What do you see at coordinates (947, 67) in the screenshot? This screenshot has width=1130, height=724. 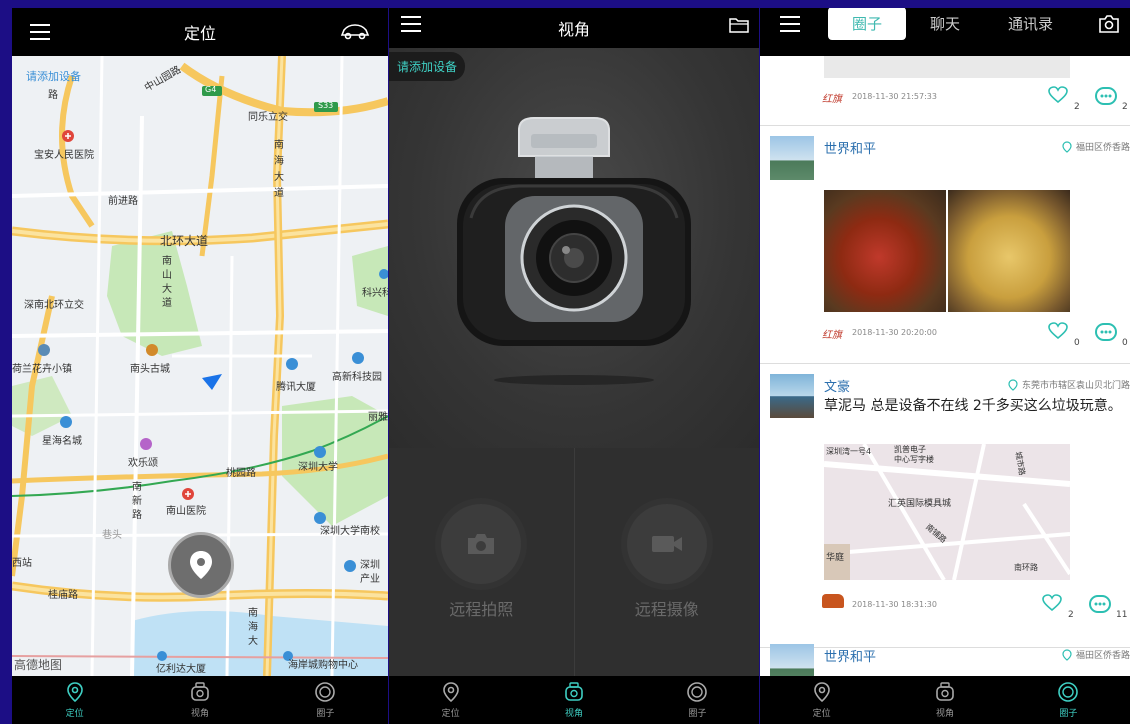 I see `post-image` at bounding box center [947, 67].